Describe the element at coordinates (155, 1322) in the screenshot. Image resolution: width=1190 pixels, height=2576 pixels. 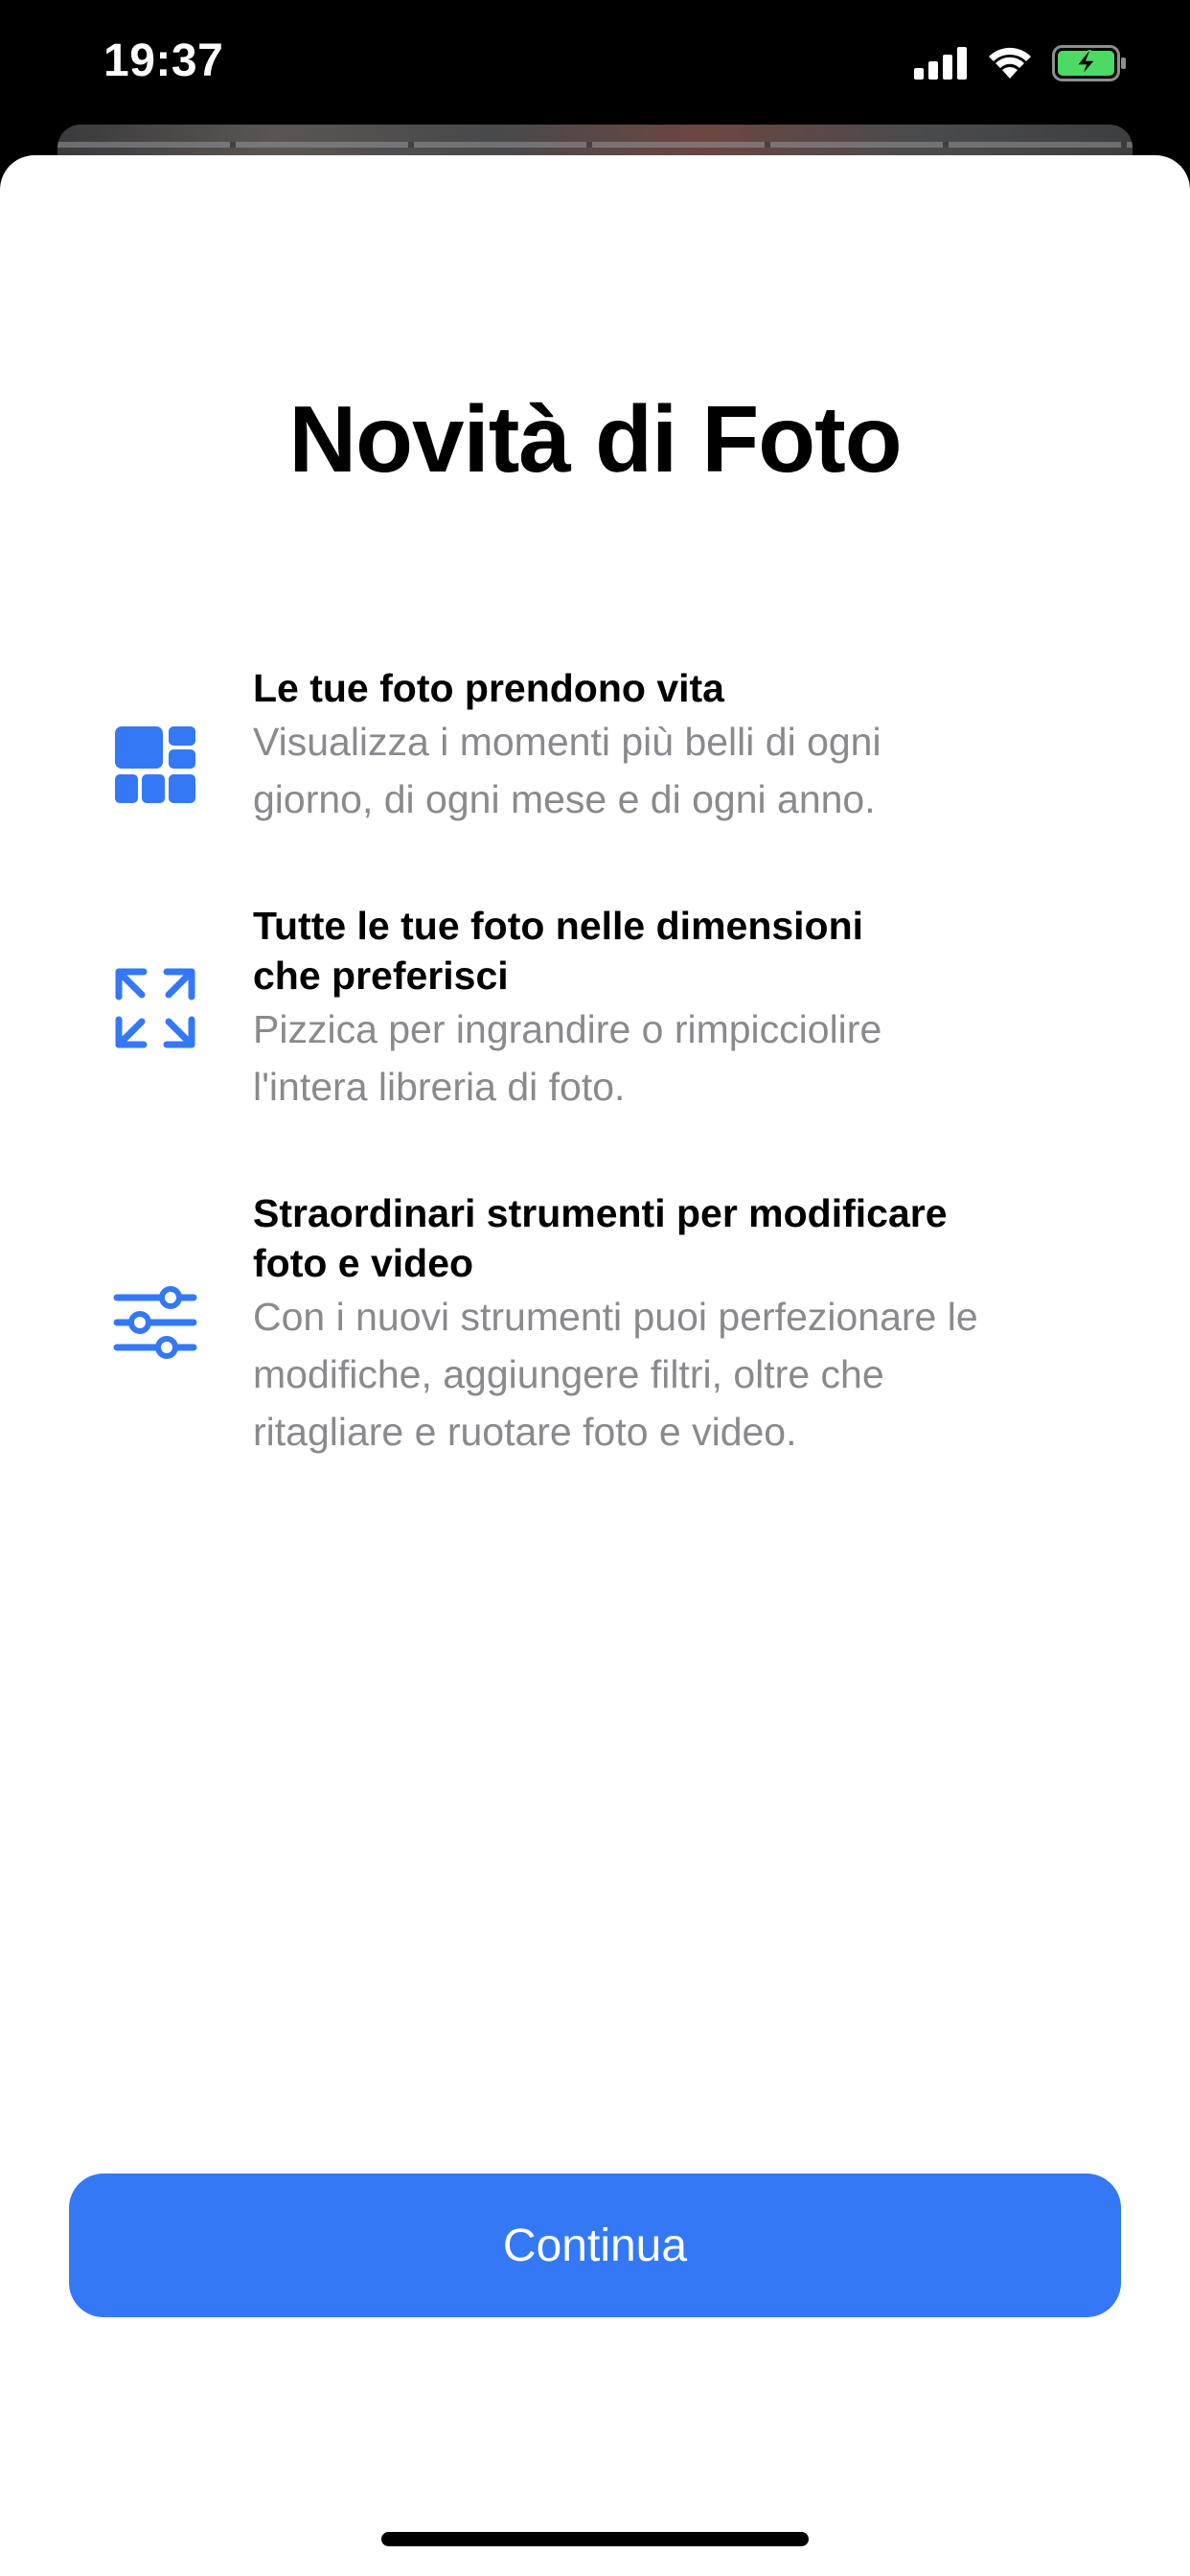
I see `sliders-icon` at that location.